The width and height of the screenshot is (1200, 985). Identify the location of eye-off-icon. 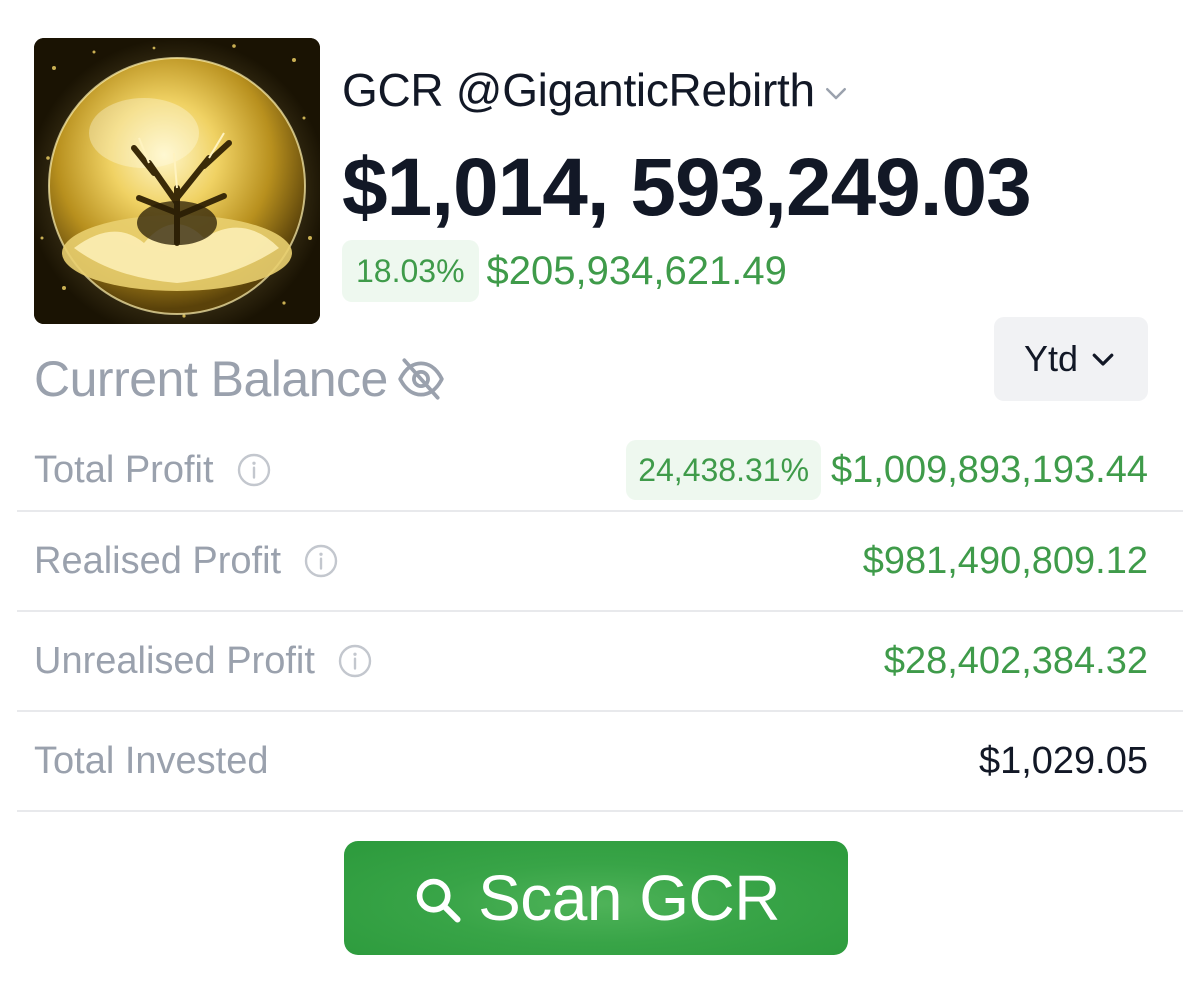
(421, 379).